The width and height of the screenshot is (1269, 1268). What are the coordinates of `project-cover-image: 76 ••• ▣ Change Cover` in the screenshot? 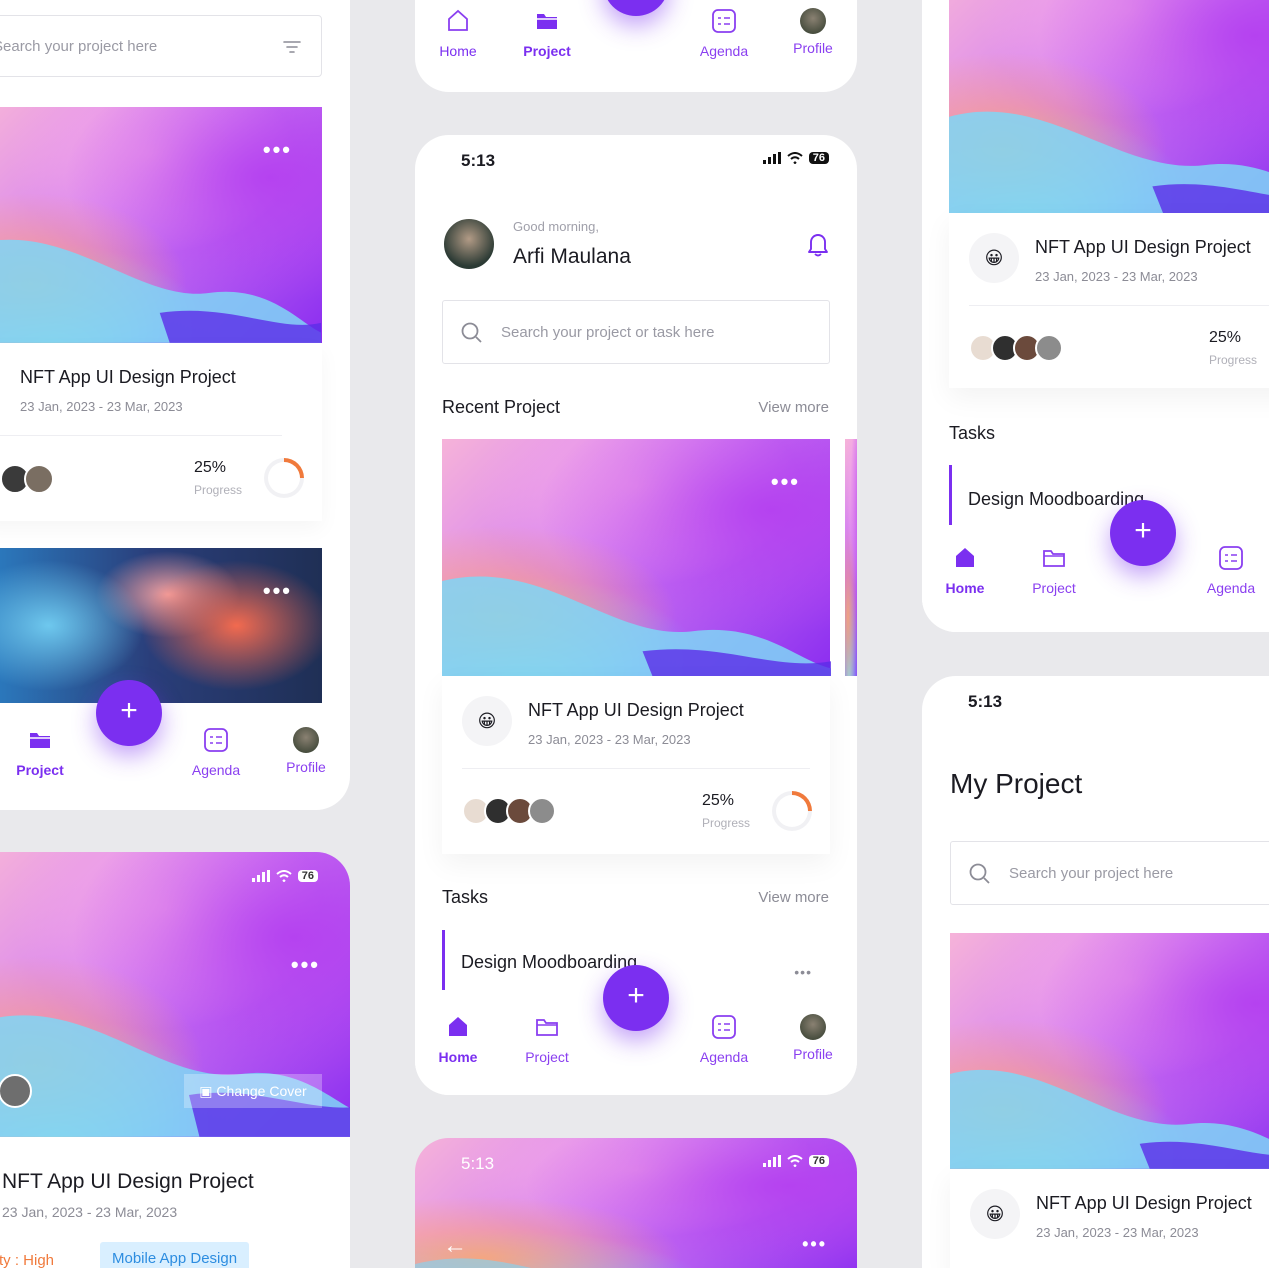 It's located at (175, 994).